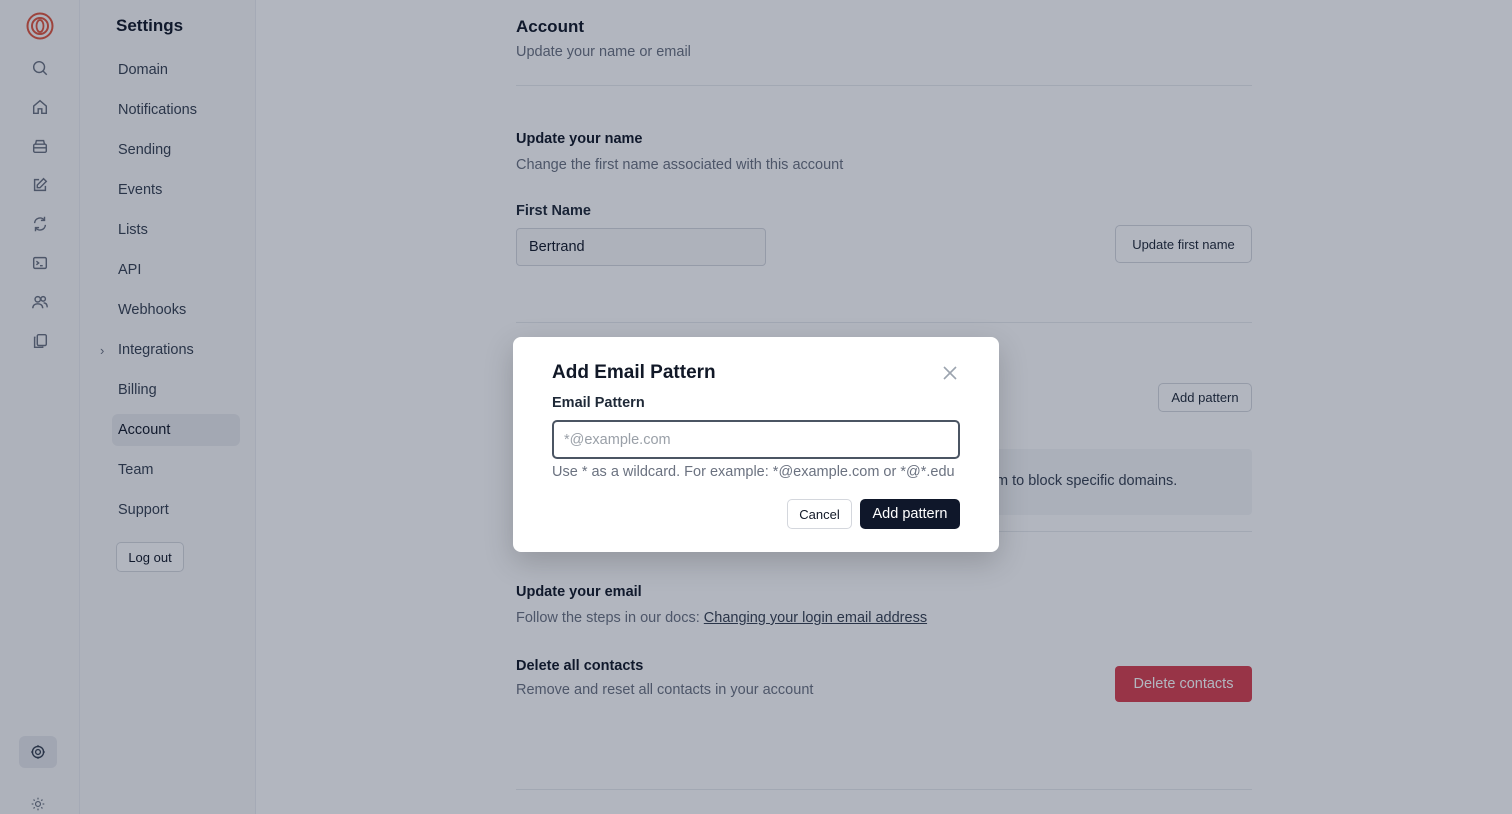 The height and width of the screenshot is (814, 1512). What do you see at coordinates (598, 403) in the screenshot?
I see `email-pattern-label: Email Pattern` at bounding box center [598, 403].